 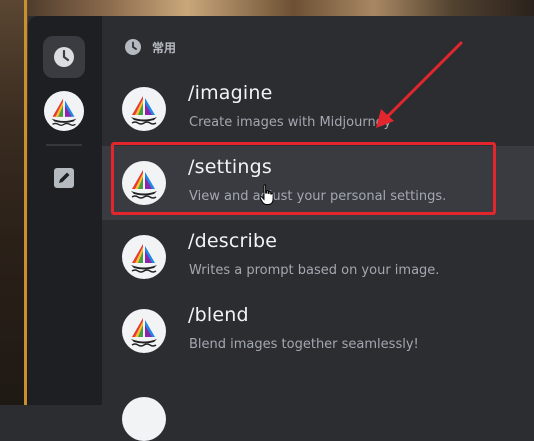 I want to click on annotation-highlight-box, so click(x=303, y=178).